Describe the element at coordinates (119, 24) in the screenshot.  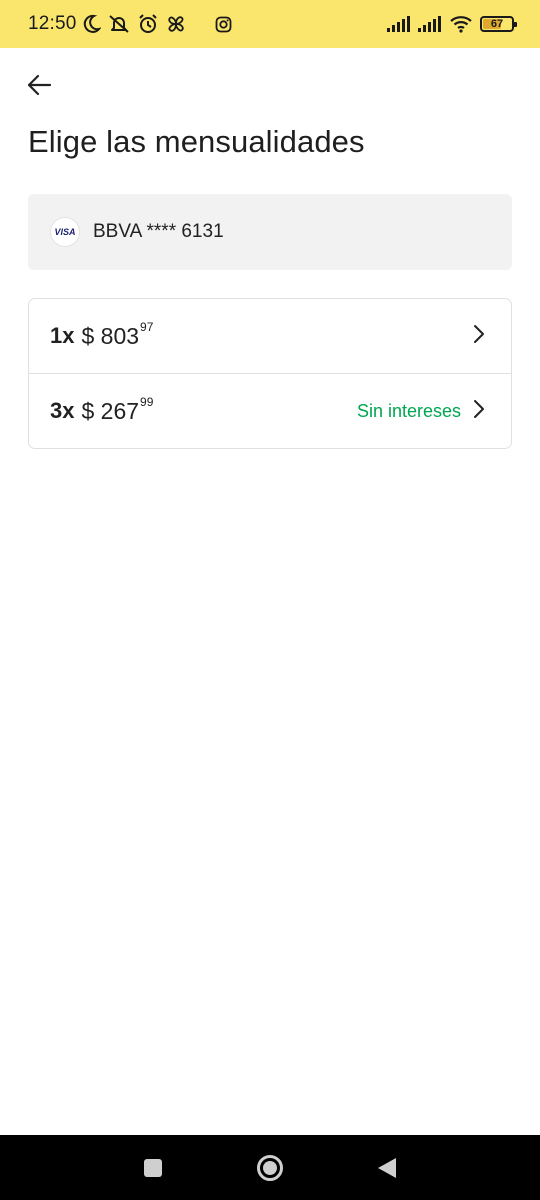
I see `bell-muted-icon` at that location.